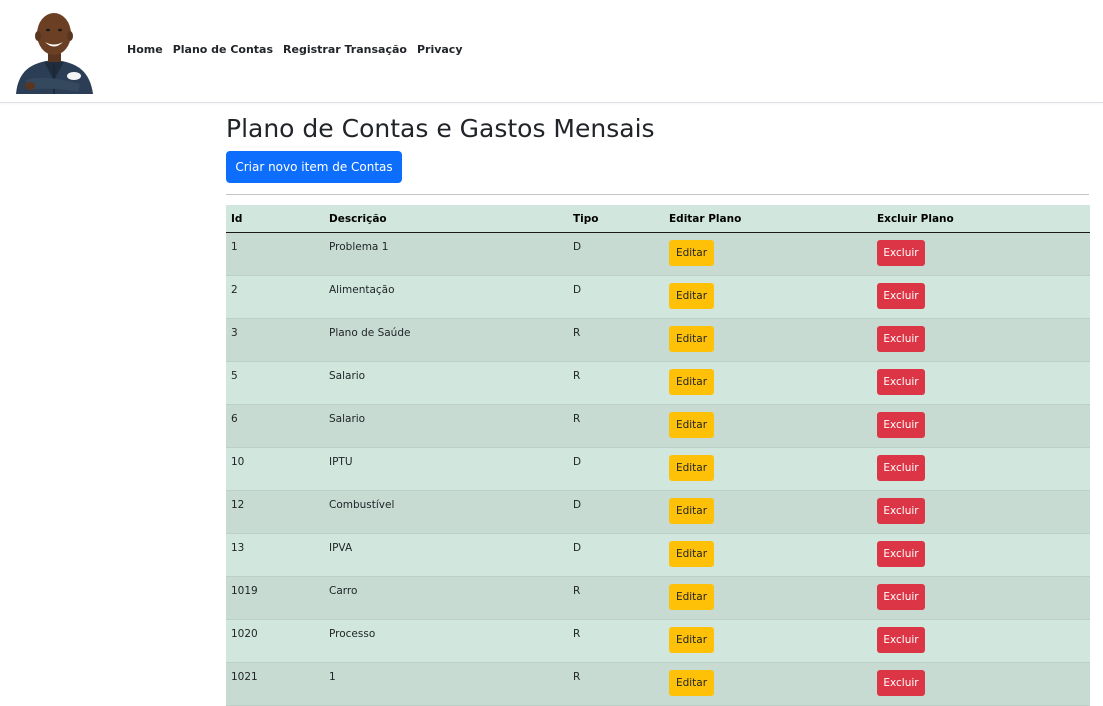 This screenshot has height=706, width=1103. What do you see at coordinates (347, 376) in the screenshot?
I see `cell-descricao-text: Salario` at bounding box center [347, 376].